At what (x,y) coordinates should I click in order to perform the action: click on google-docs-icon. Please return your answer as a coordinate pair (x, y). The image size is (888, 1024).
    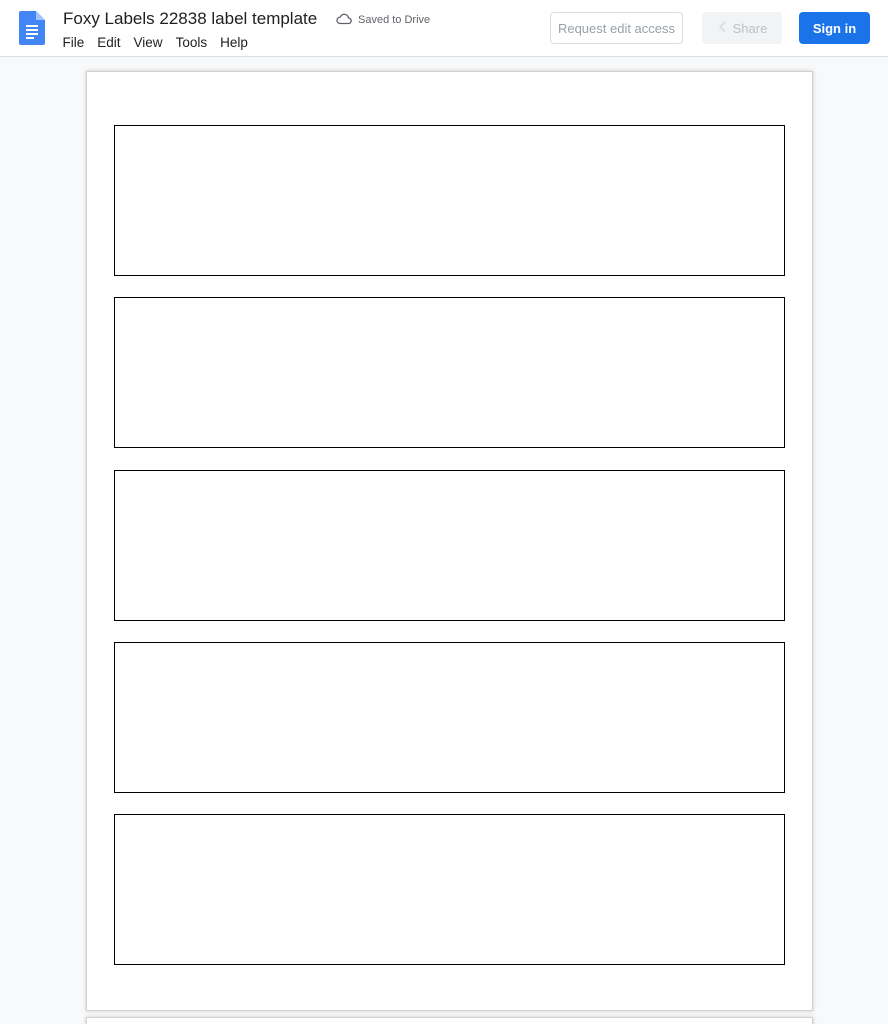
    Looking at the image, I should click on (32, 28).